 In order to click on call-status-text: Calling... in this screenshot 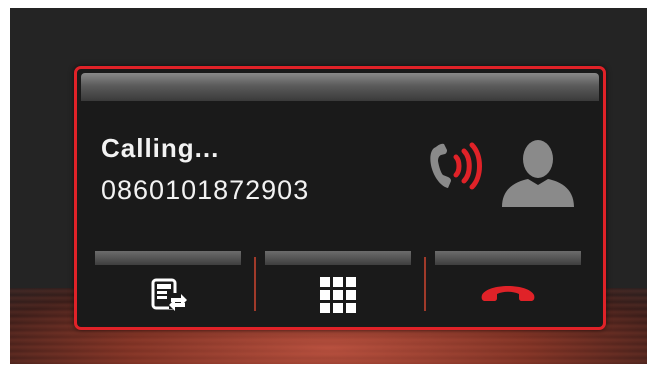, I will do `click(160, 148)`.